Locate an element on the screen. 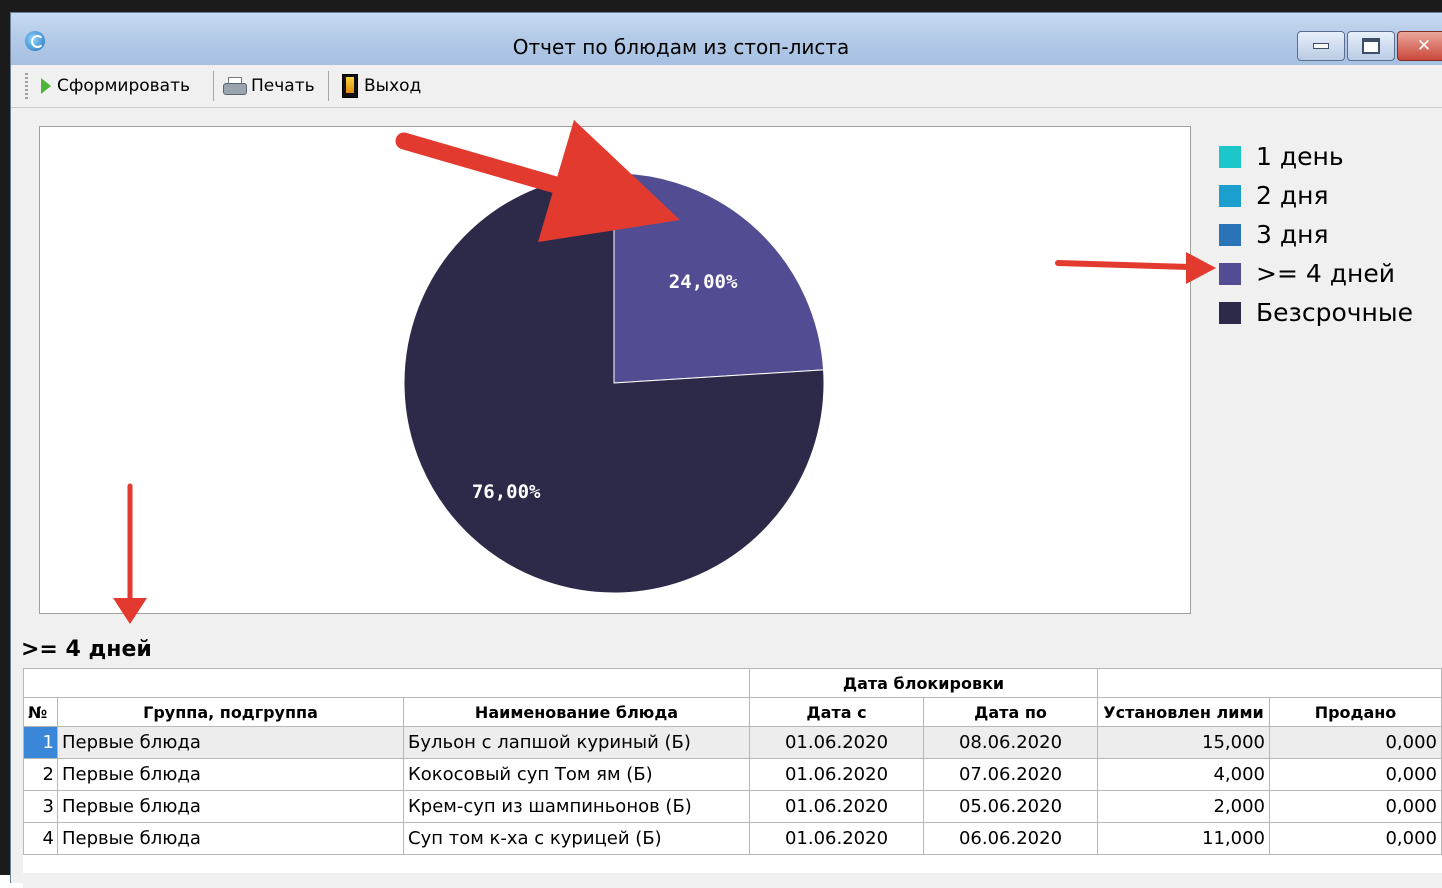 The image size is (1442, 888). legend-label: 3 дня is located at coordinates (1292, 234).